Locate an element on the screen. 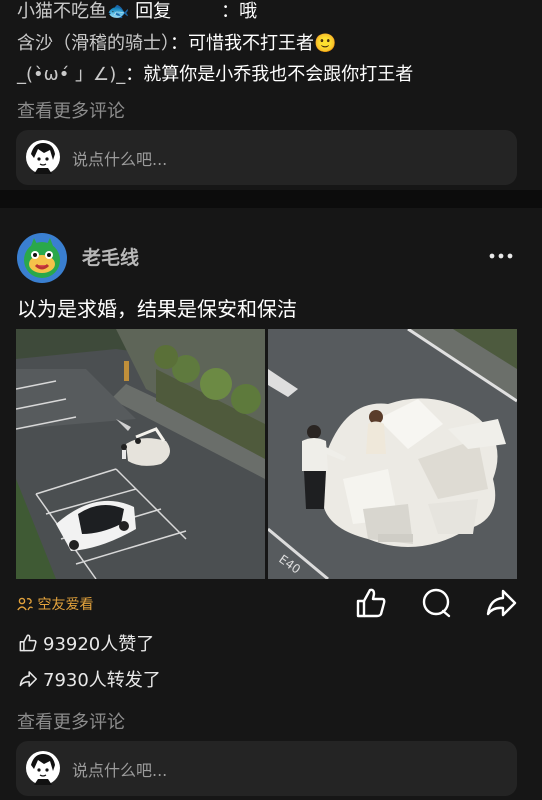 The height and width of the screenshot is (800, 542). reply-author: 小猫不吃鱼🐟 is located at coordinates (73, 11).